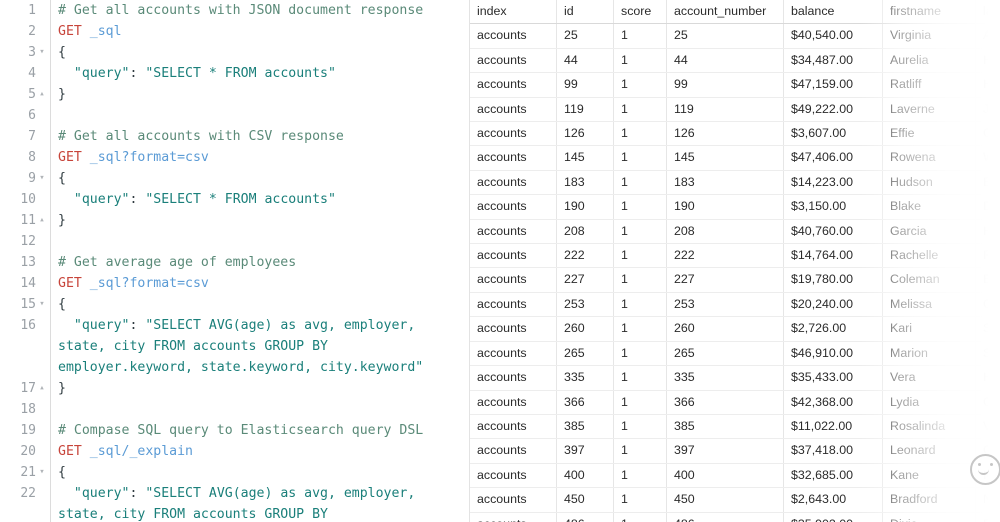  I want to click on code-line: 3 ▾ {, so click(235, 52).